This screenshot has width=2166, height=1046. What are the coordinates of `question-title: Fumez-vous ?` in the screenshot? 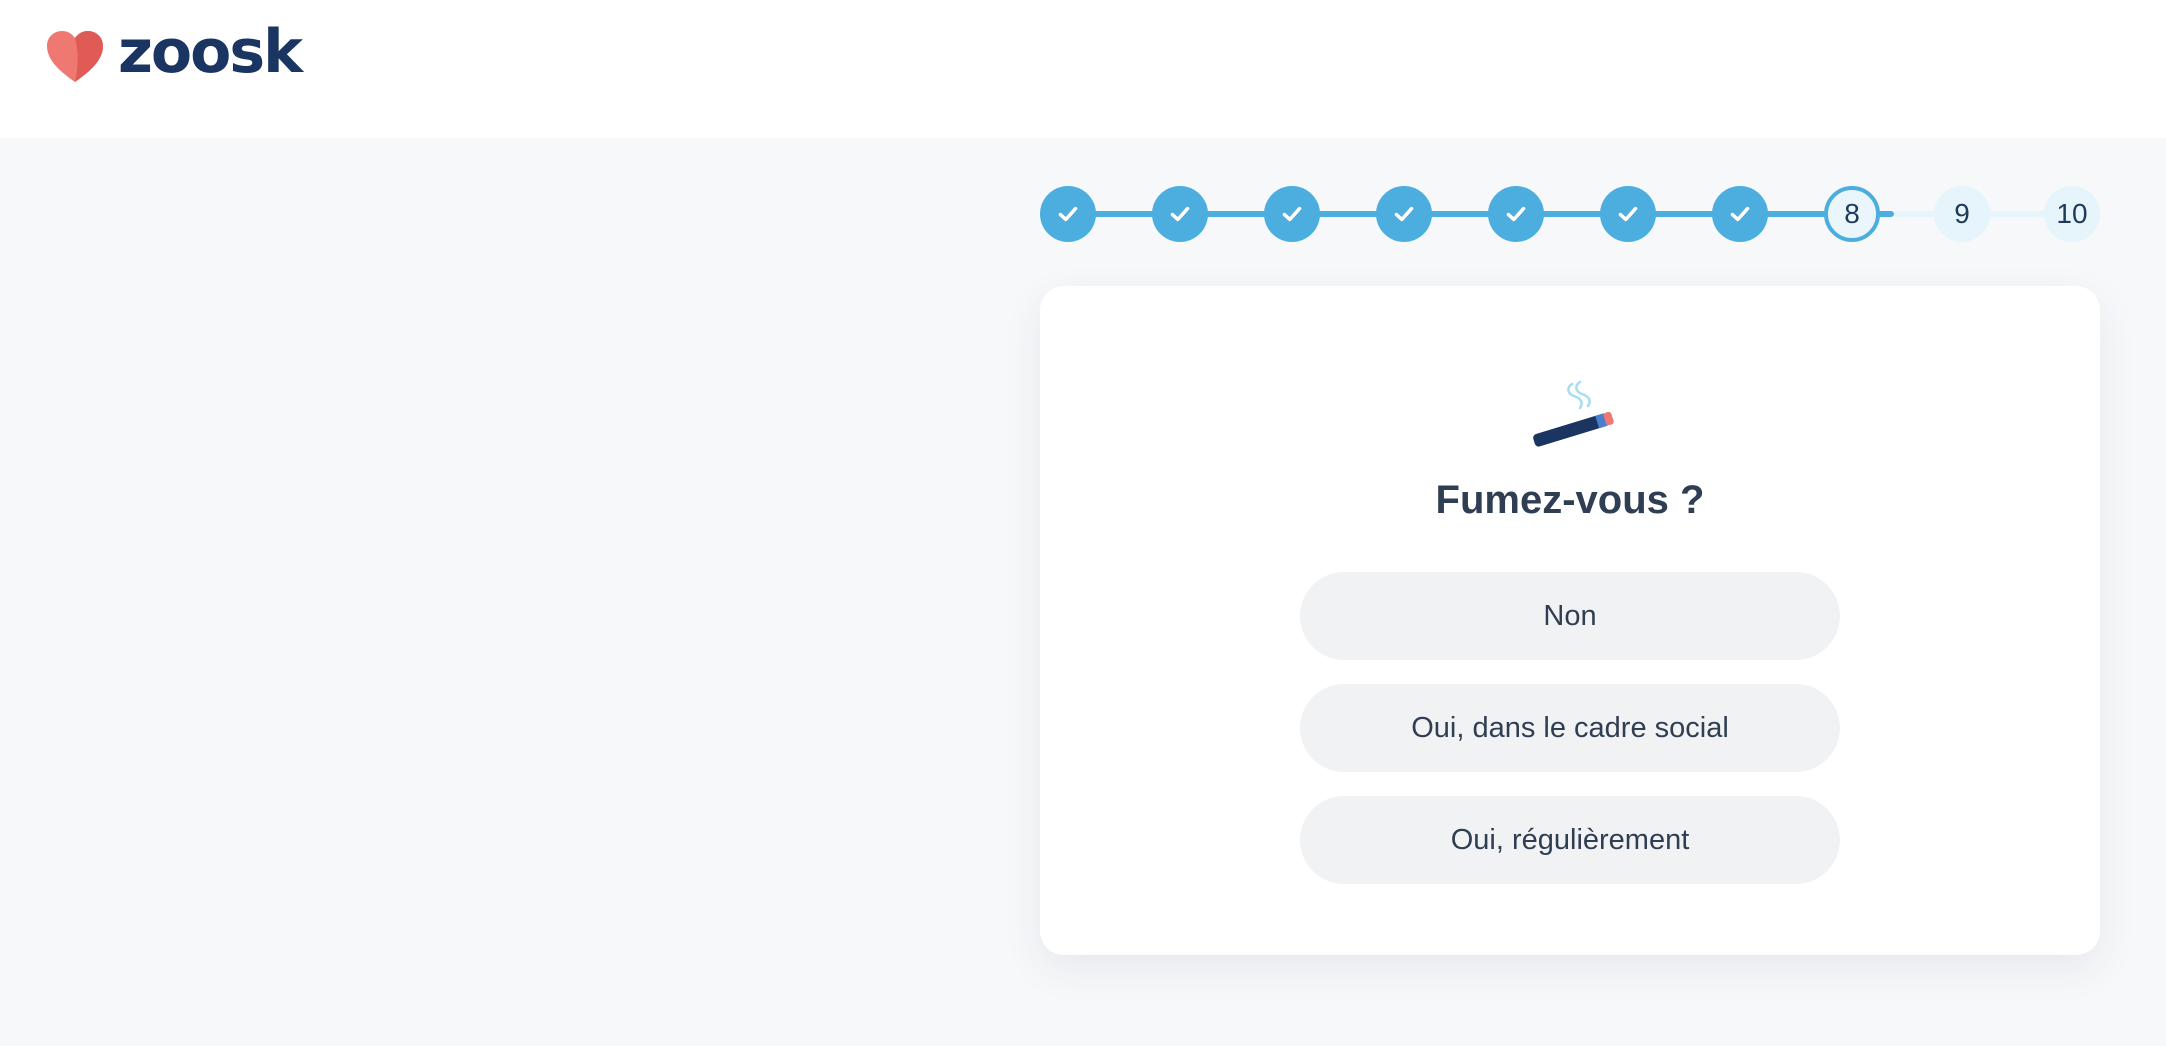 It's located at (1570, 500).